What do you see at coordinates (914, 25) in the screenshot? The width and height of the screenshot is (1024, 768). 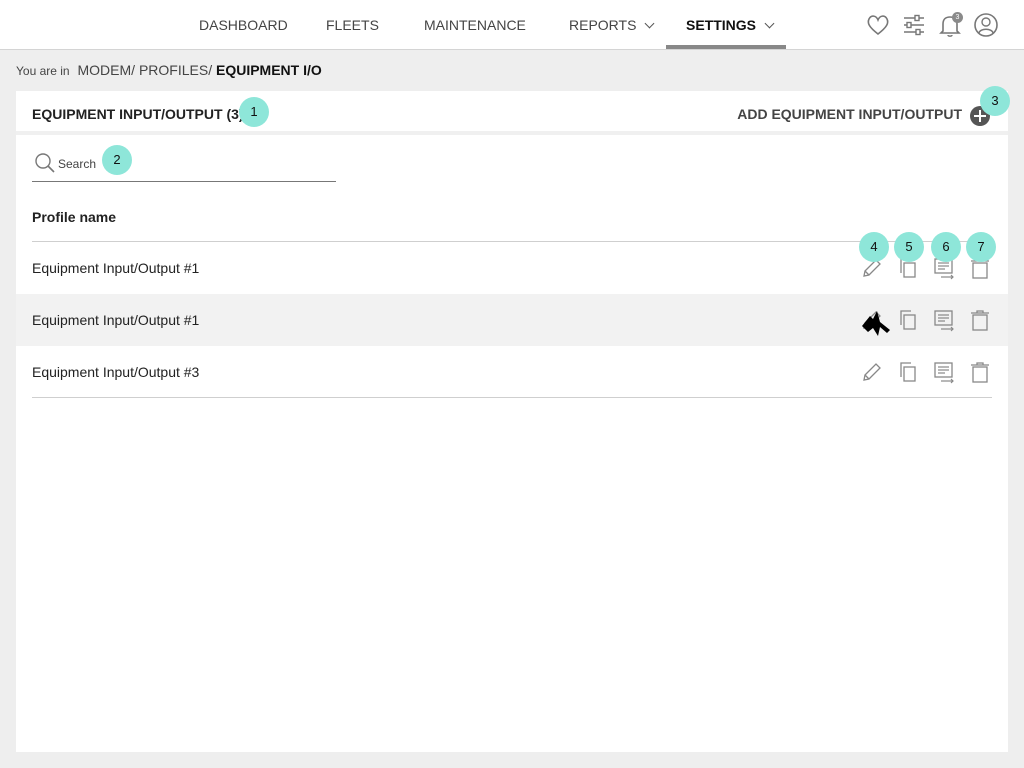 I see `sliders-icon` at bounding box center [914, 25].